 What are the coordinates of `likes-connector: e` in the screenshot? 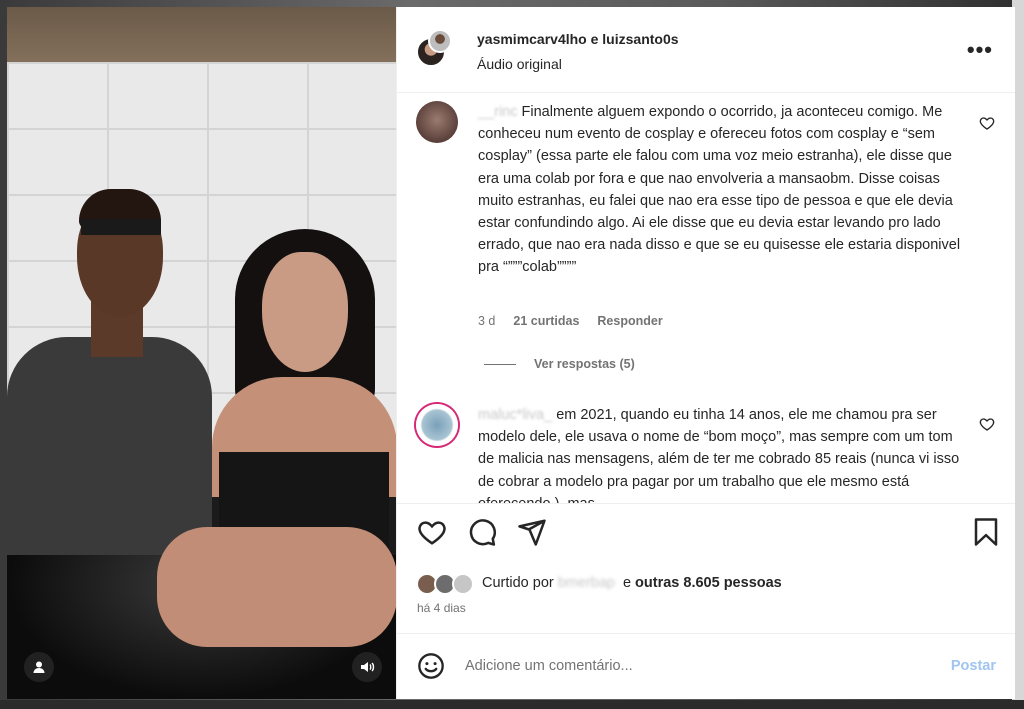 It's located at (627, 583).